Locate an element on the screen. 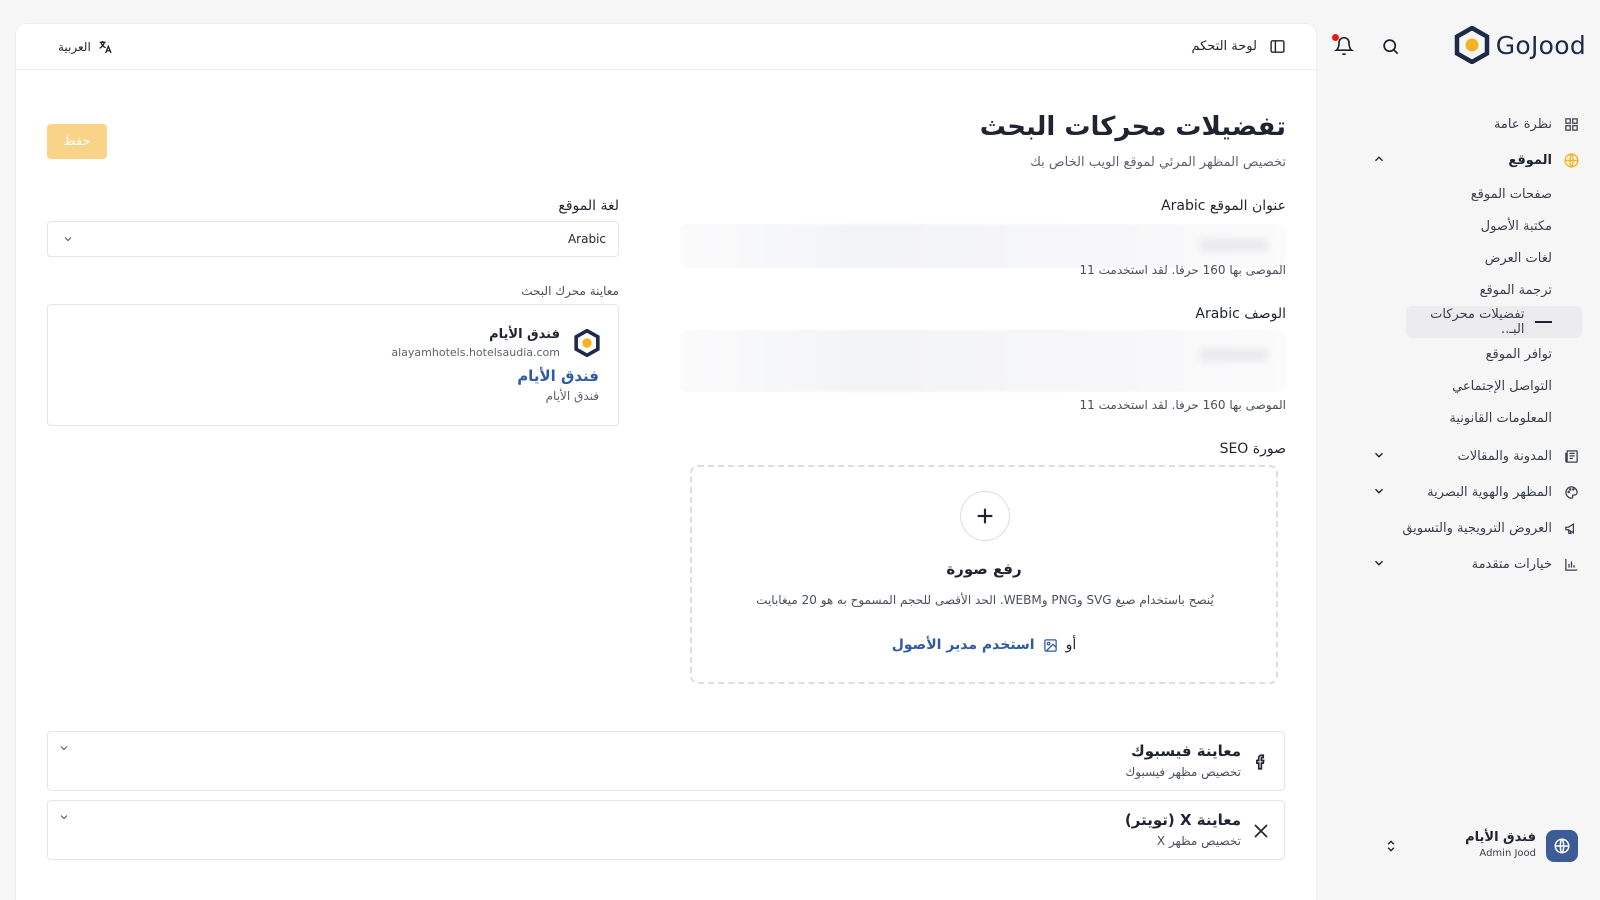 The image size is (1600, 900). newspaper-icon is located at coordinates (1571, 456).